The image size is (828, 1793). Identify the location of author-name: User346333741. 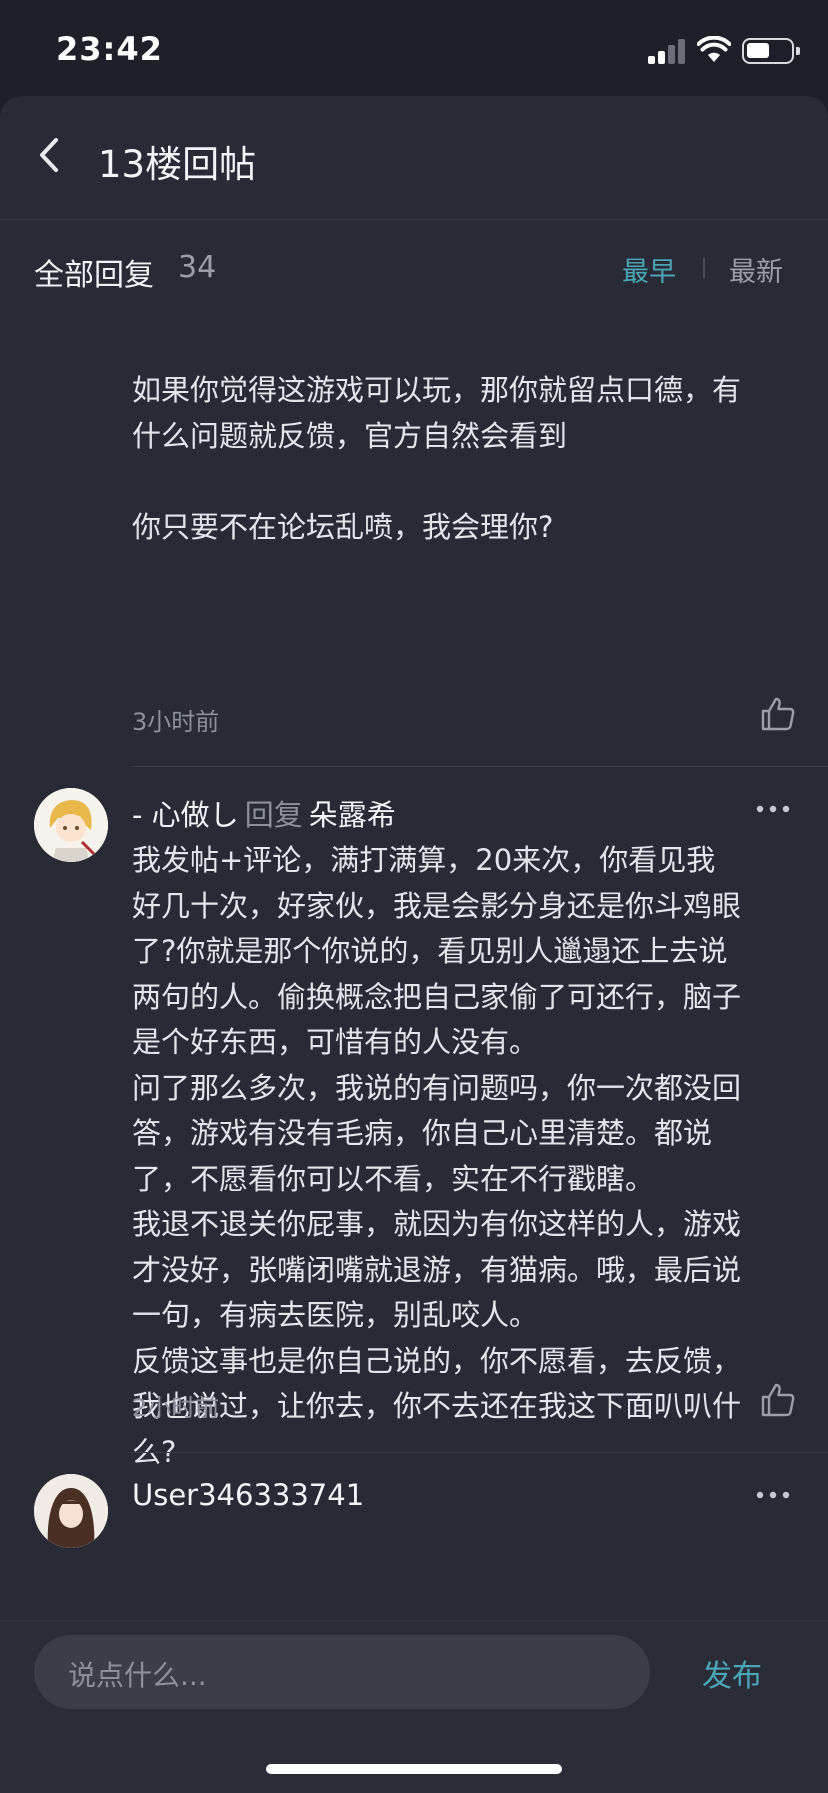
(248, 1495).